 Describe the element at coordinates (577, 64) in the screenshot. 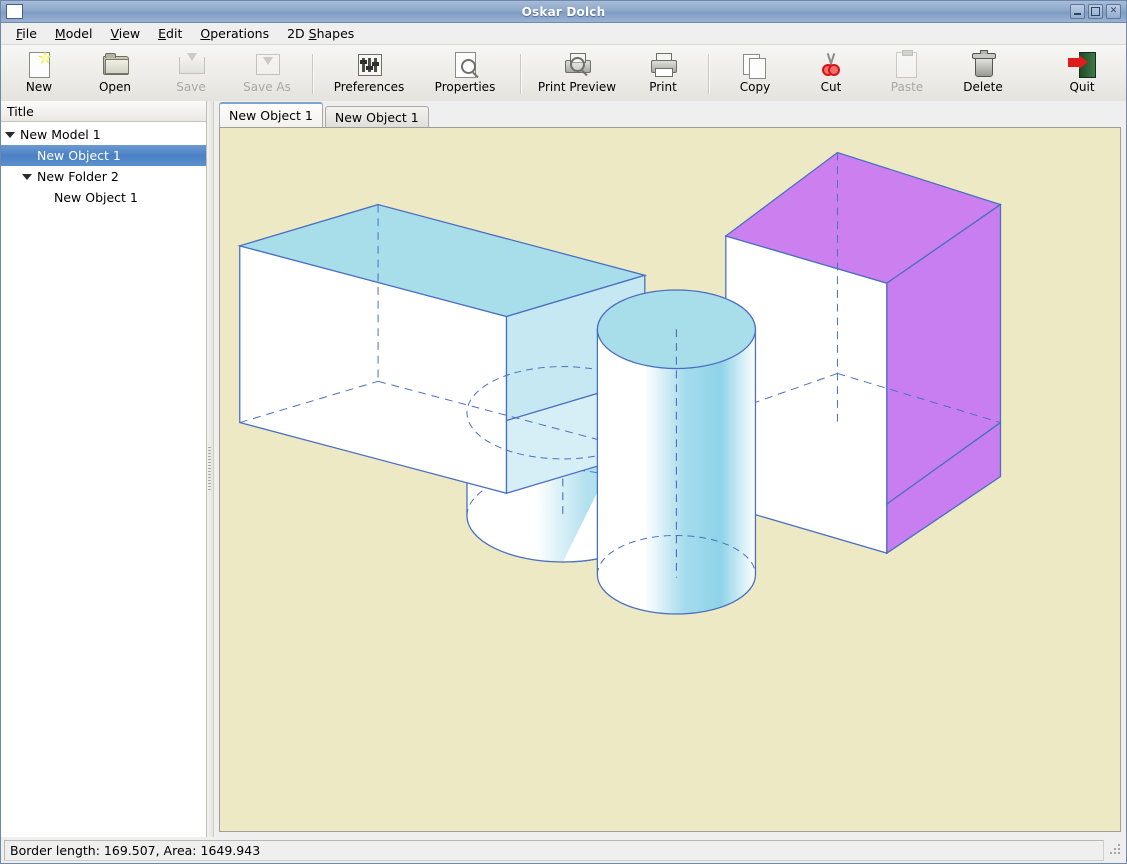

I see `print-preview-icon` at that location.